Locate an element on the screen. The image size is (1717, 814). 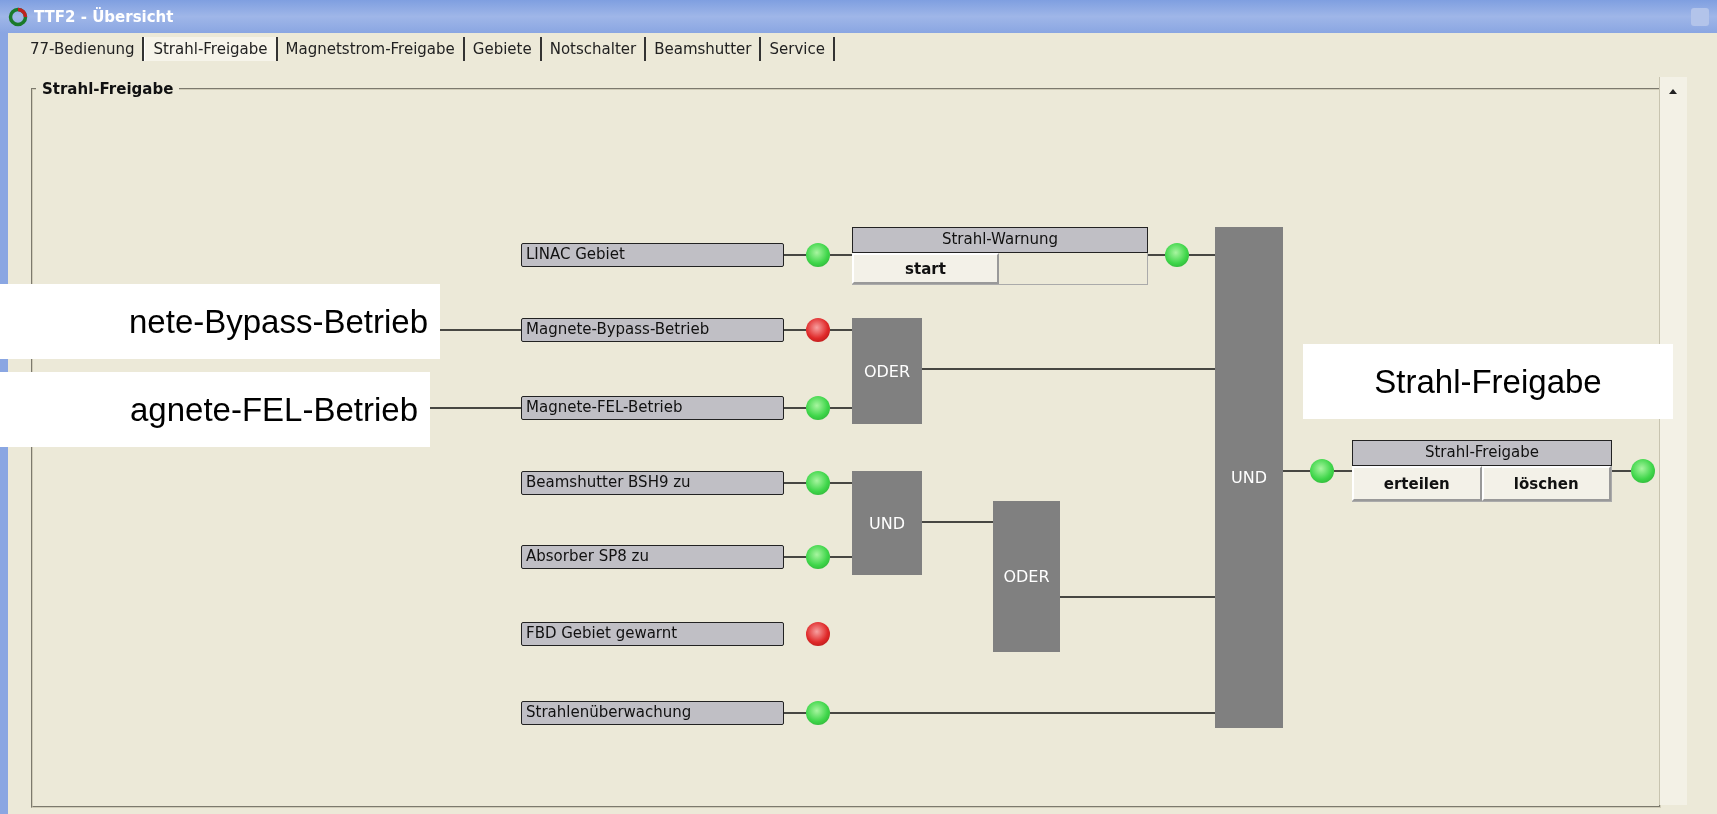
group-title: Strahl-Freigabe is located at coordinates (108, 89).